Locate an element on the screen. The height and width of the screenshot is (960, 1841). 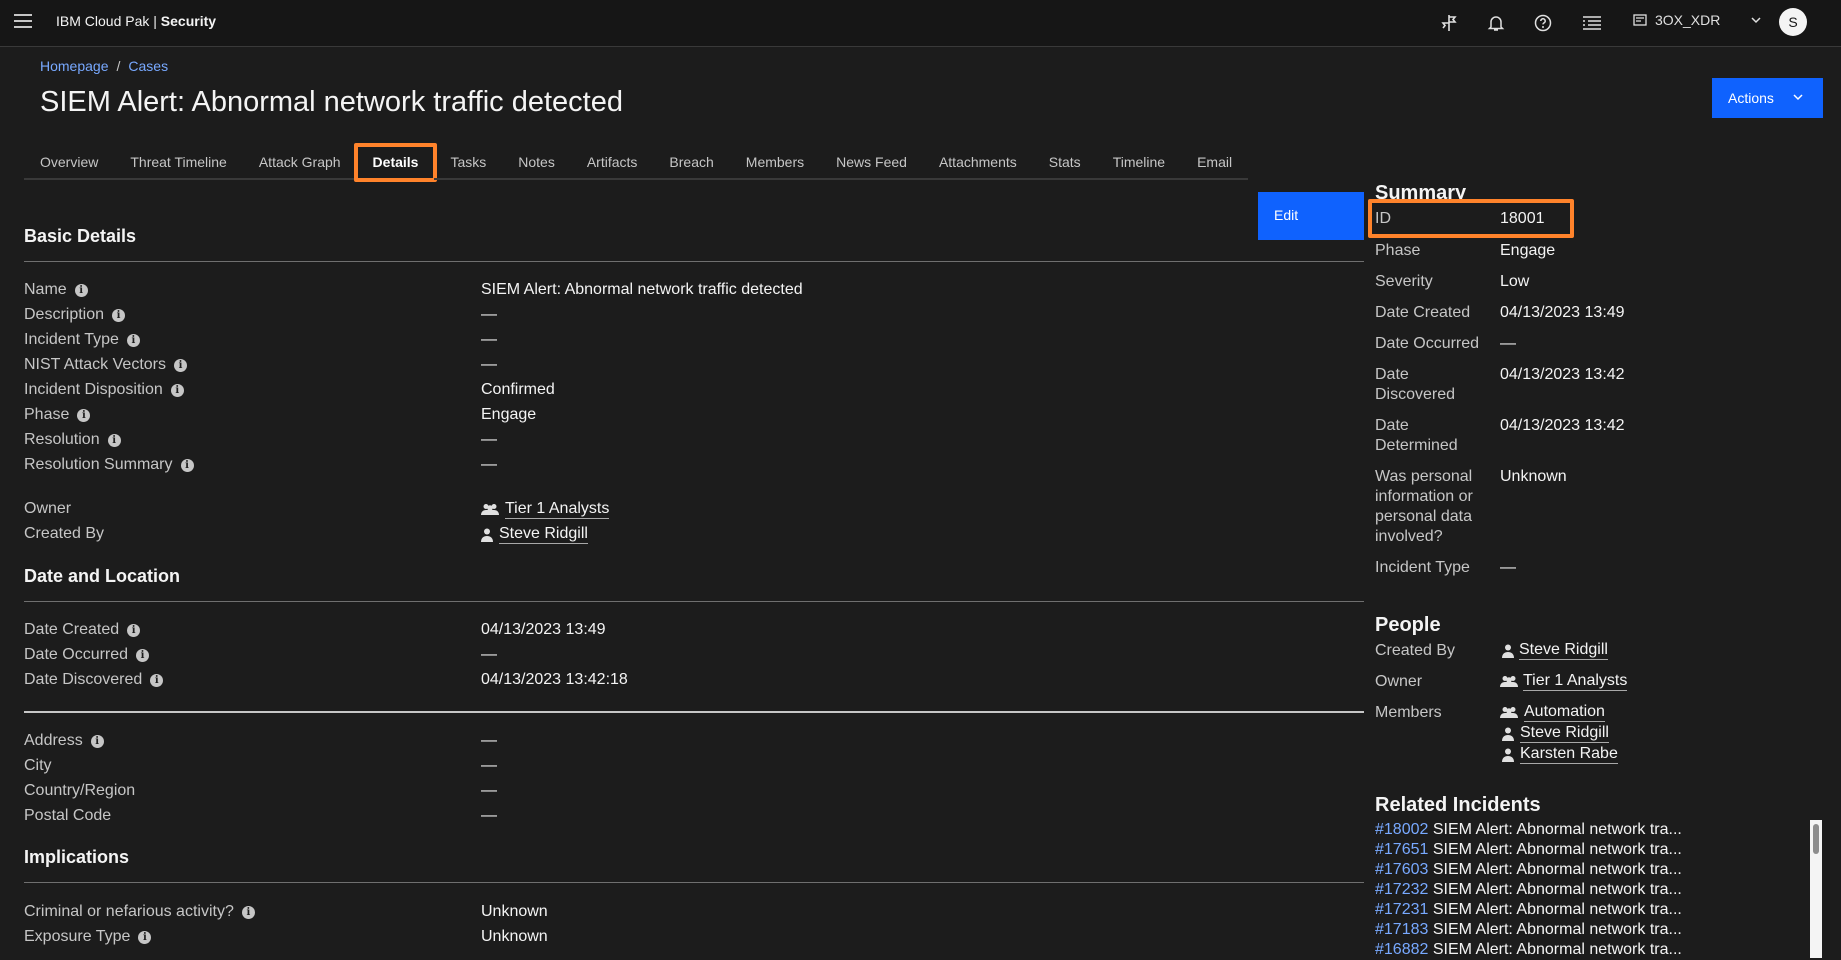
field-label: Owner is located at coordinates (48, 508).